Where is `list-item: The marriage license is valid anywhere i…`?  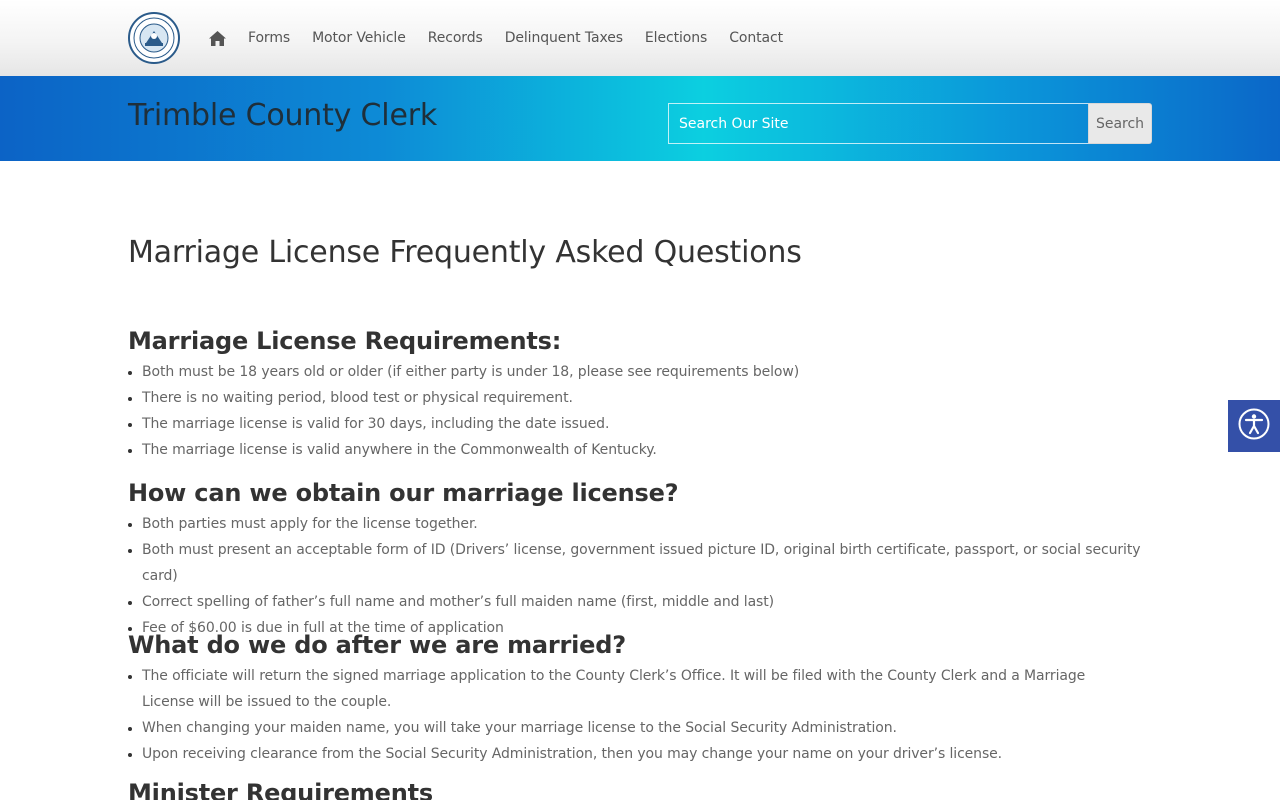 list-item: The marriage license is valid anywhere i… is located at coordinates (470, 450).